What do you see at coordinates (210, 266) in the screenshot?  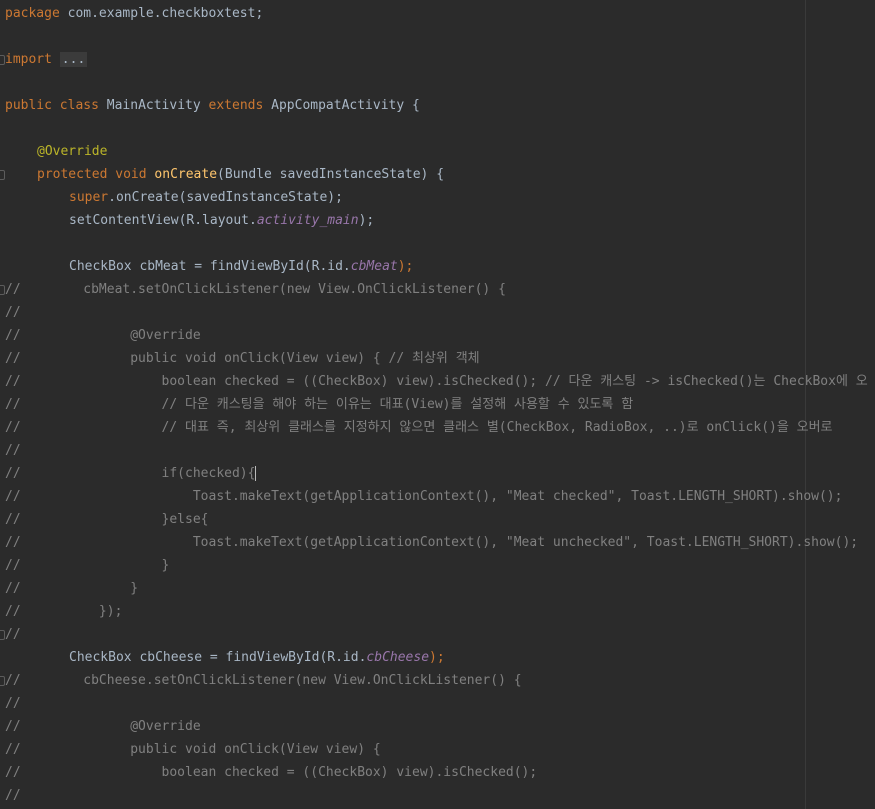 I see `cbmeat-pre: CheckBox cbMeat = findViewById(R.id.` at bounding box center [210, 266].